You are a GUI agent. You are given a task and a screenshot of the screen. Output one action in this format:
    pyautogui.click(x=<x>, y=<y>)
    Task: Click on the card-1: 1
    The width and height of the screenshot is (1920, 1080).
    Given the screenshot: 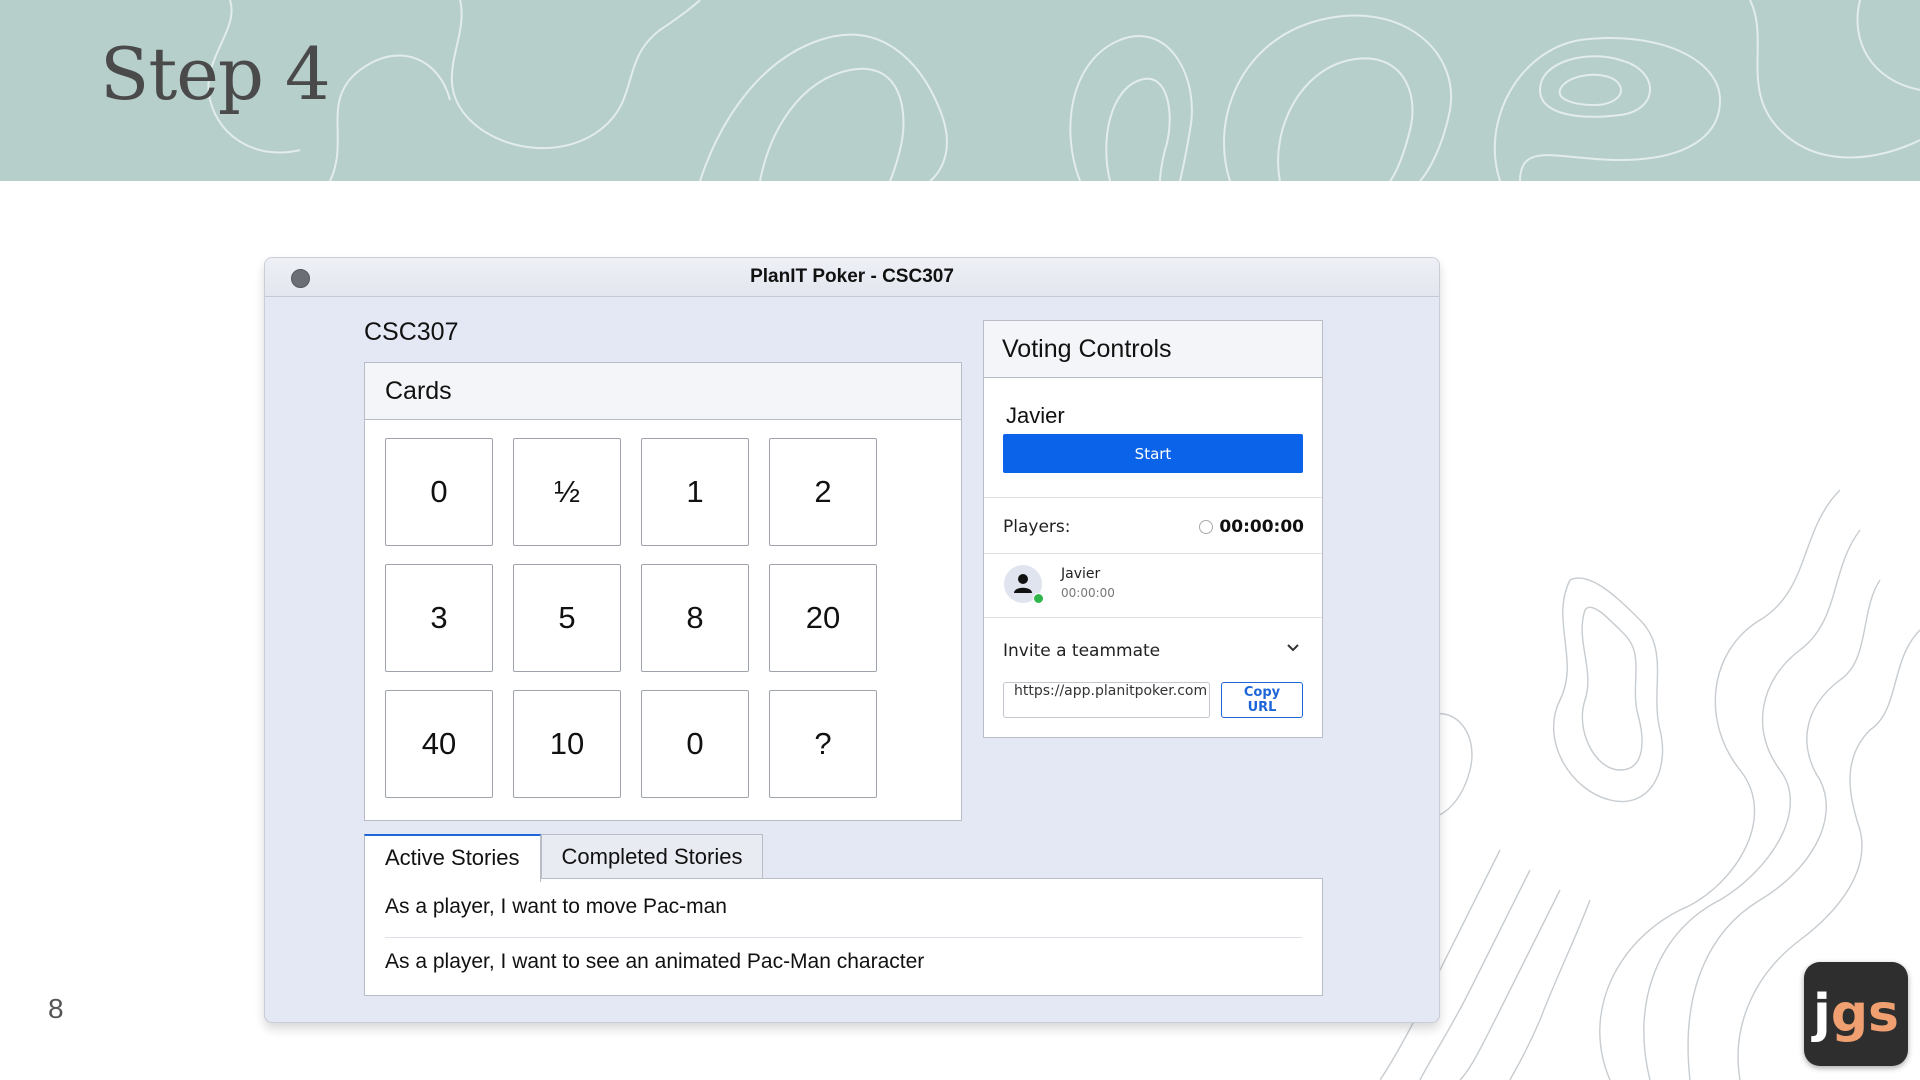 What is the action you would take?
    pyautogui.click(x=695, y=492)
    